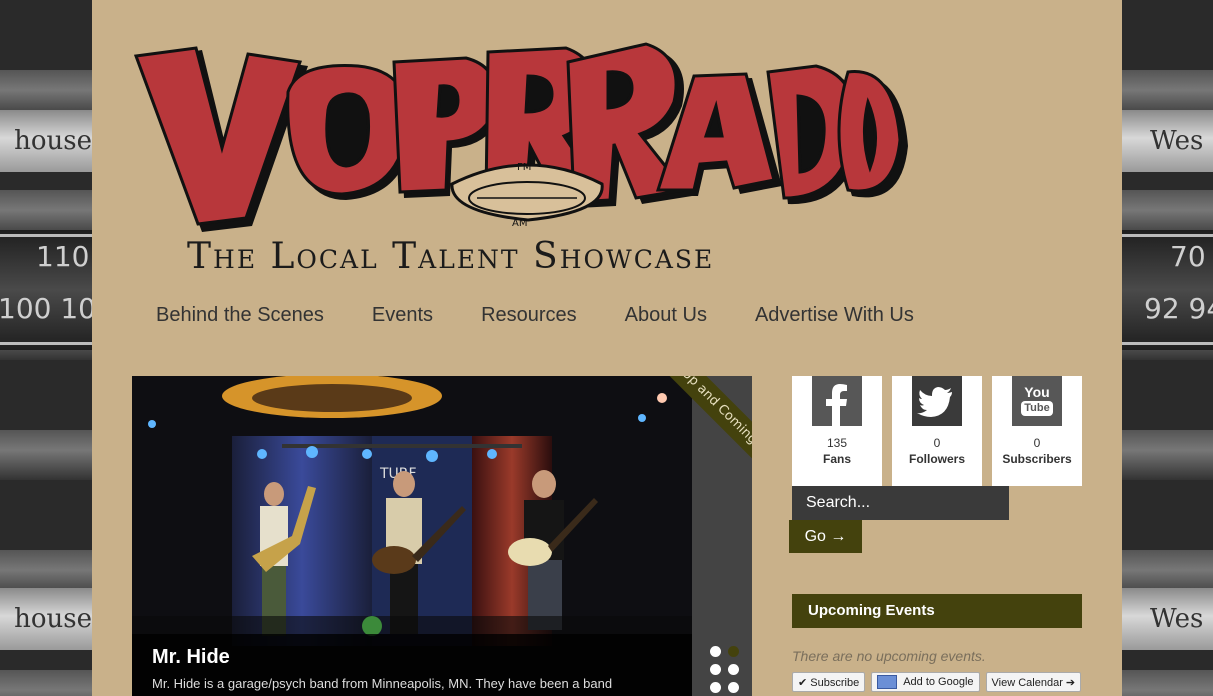 The height and width of the screenshot is (696, 1213). I want to click on dial-number: 110 120, so click(64, 256).